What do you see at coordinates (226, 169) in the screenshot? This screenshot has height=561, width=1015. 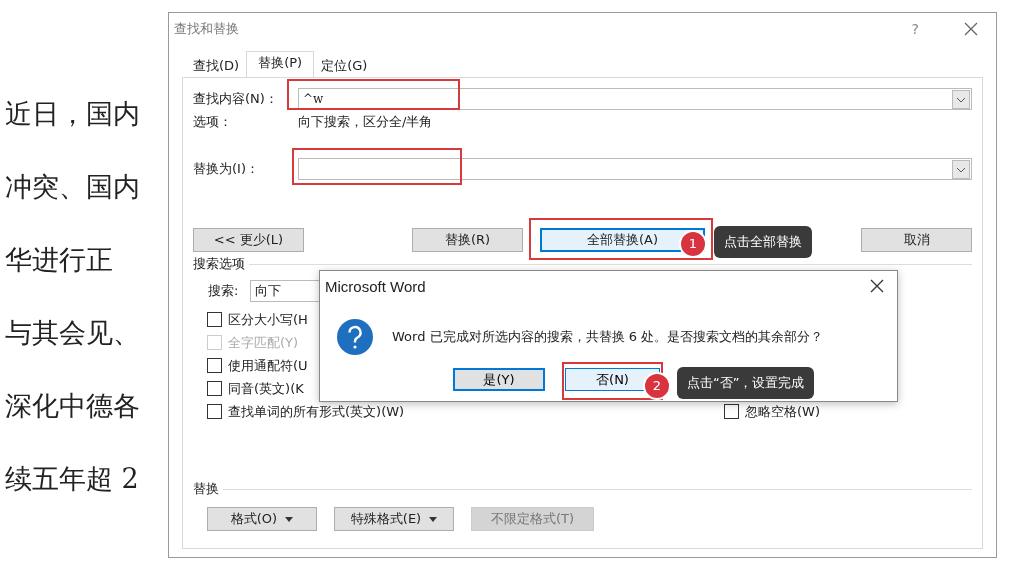 I see `field-label: 替换为(I)：` at bounding box center [226, 169].